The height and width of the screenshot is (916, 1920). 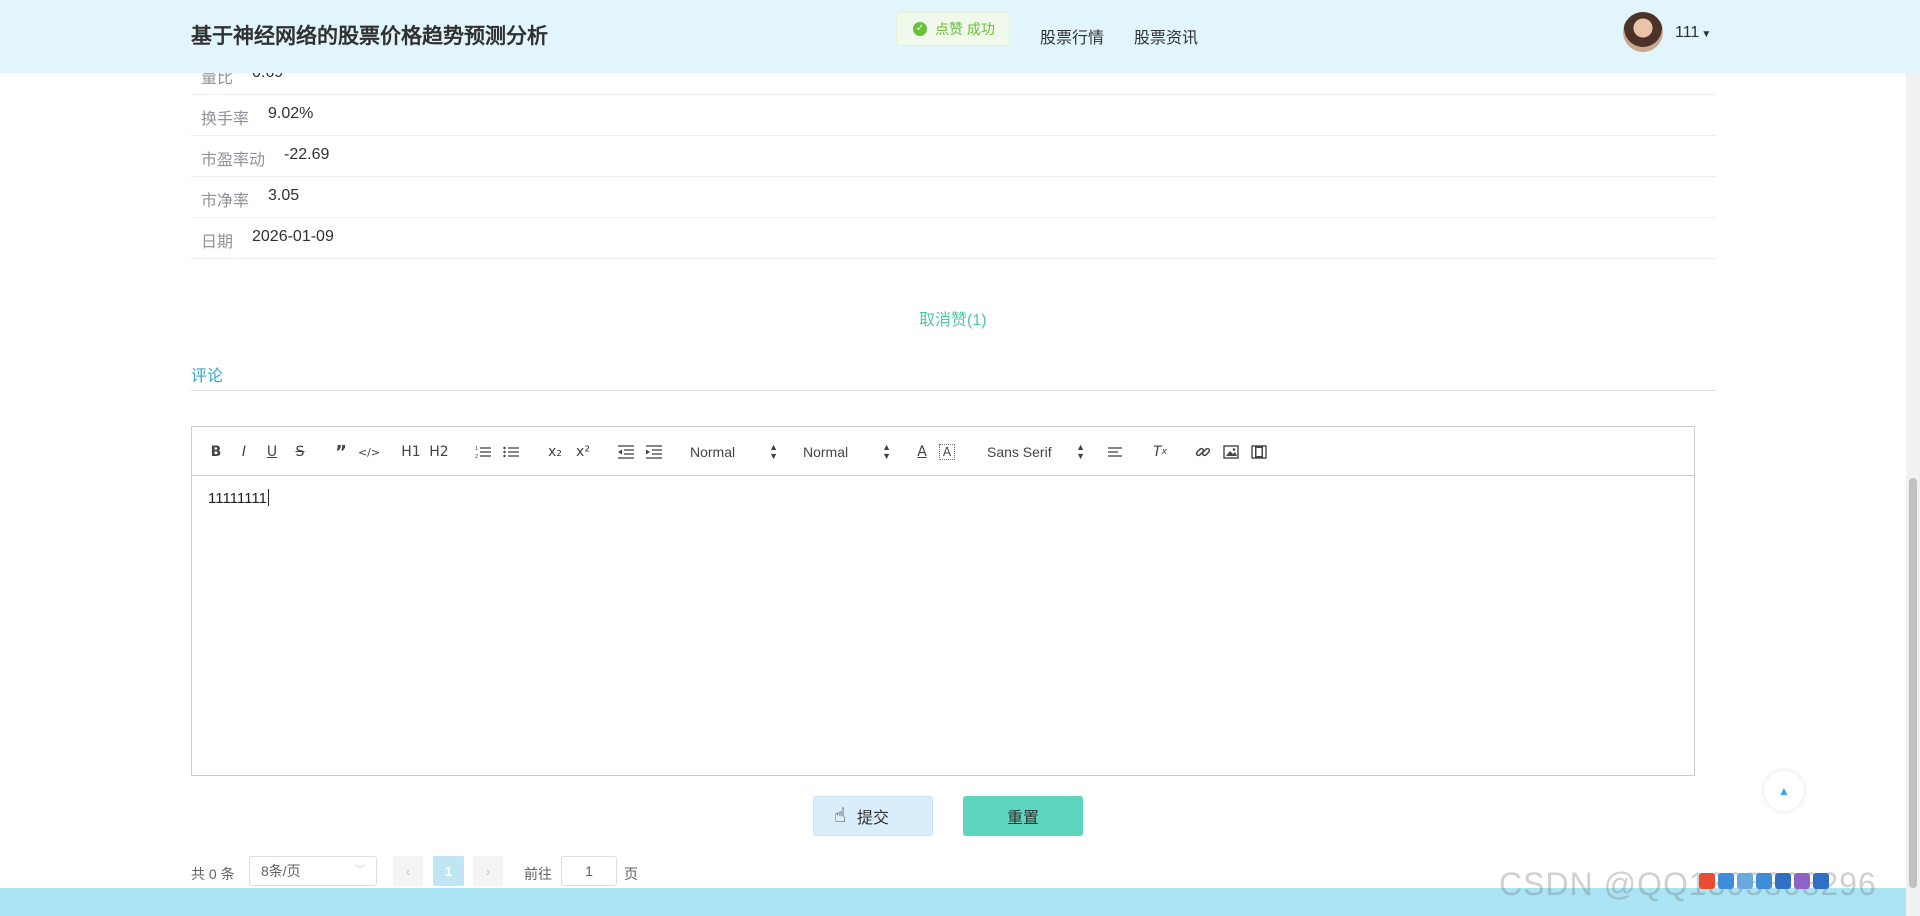 I want to click on text-cursor, so click(x=268, y=497).